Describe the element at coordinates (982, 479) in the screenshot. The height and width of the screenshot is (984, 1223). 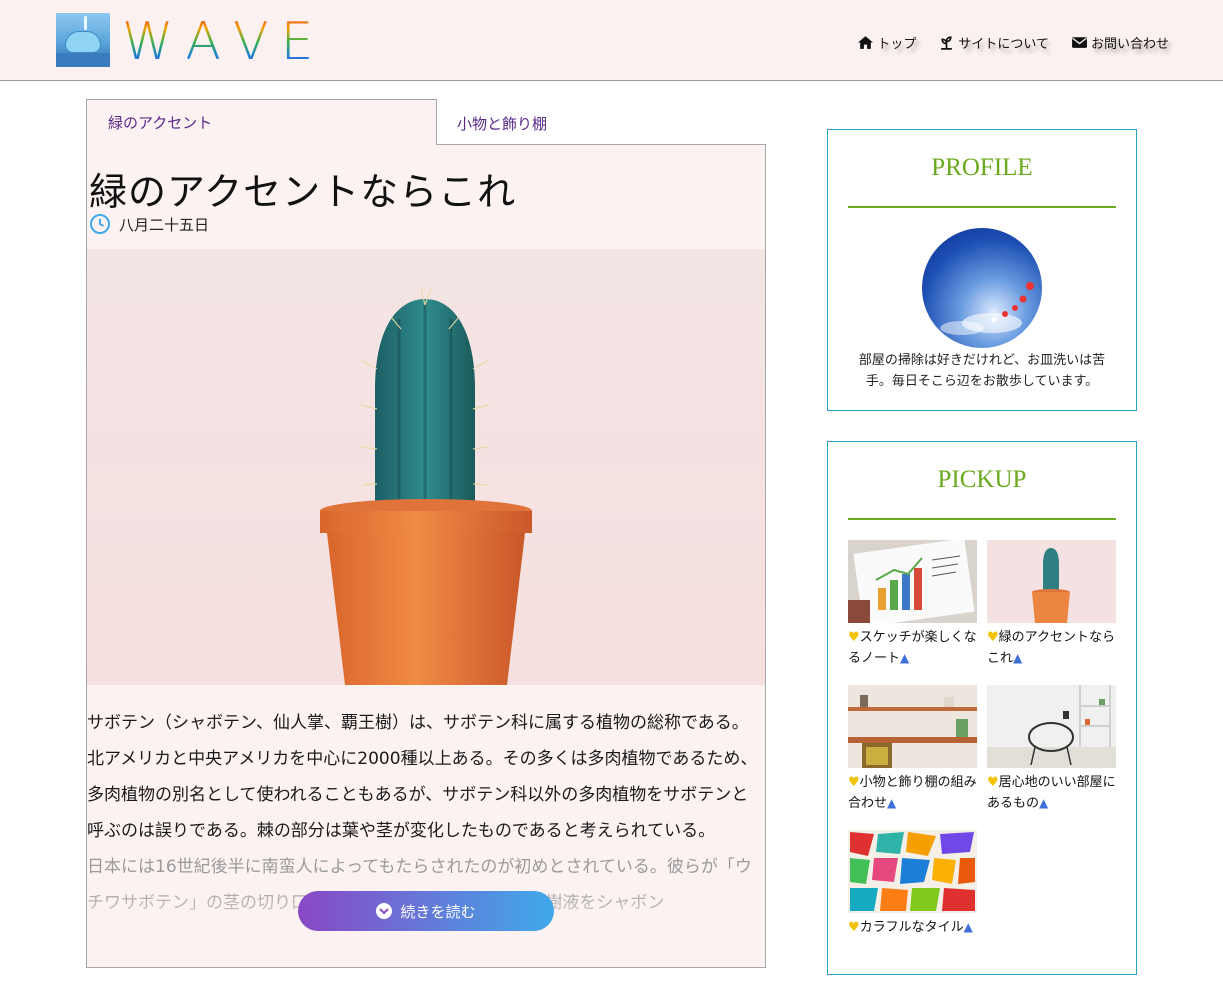
I see `pickup-title: PICKUP` at that location.